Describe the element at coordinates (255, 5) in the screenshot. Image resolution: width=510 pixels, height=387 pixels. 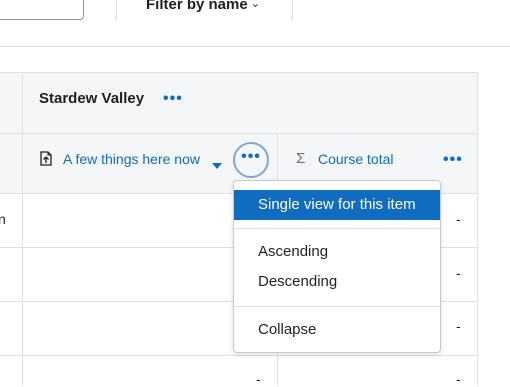
I see `chevron-down-icon: ⌄` at that location.